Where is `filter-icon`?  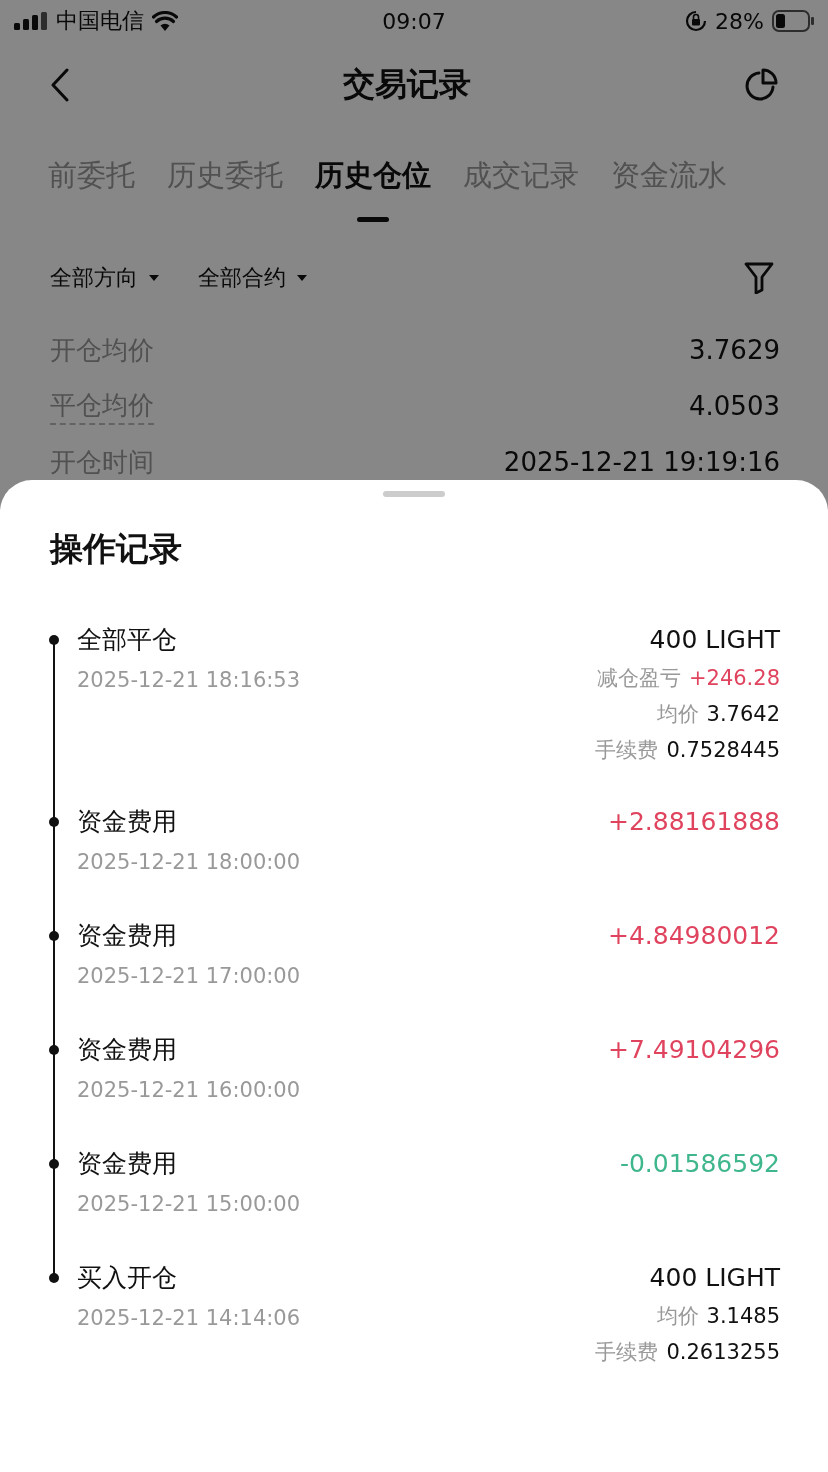
filter-icon is located at coordinates (759, 278).